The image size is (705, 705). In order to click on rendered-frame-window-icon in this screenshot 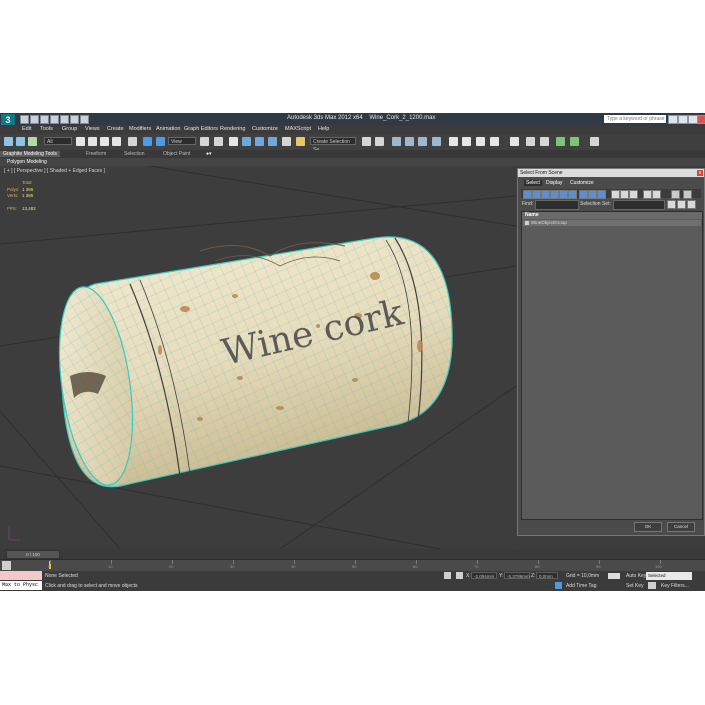, I will do `click(480, 141)`.